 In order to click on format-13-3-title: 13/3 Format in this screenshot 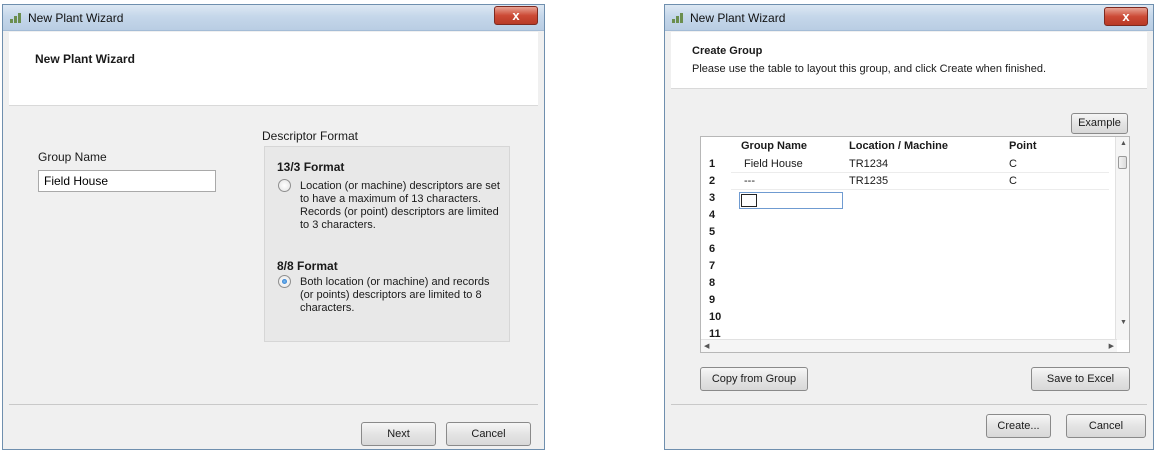, I will do `click(311, 167)`.